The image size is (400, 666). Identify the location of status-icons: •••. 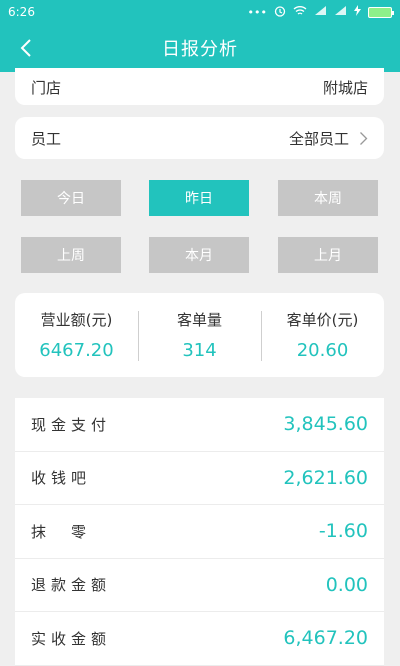
(320, 12).